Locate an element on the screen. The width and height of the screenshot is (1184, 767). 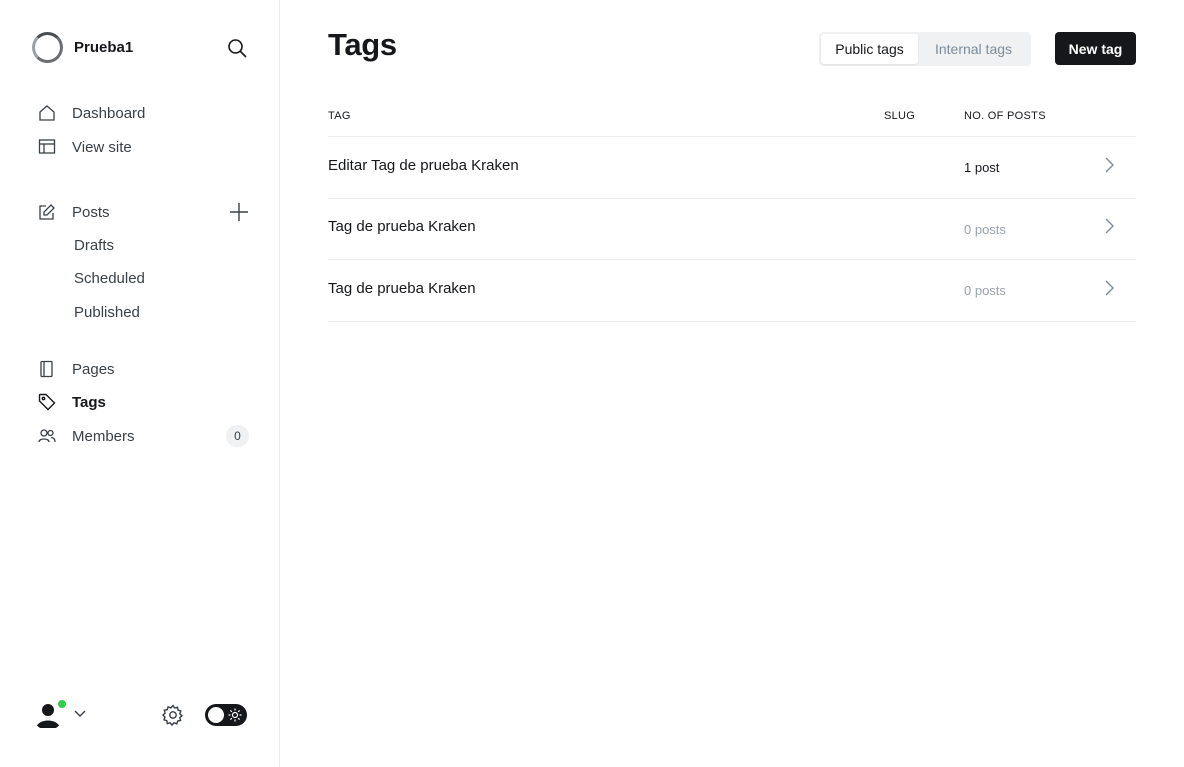
search-icon is located at coordinates (237, 48).